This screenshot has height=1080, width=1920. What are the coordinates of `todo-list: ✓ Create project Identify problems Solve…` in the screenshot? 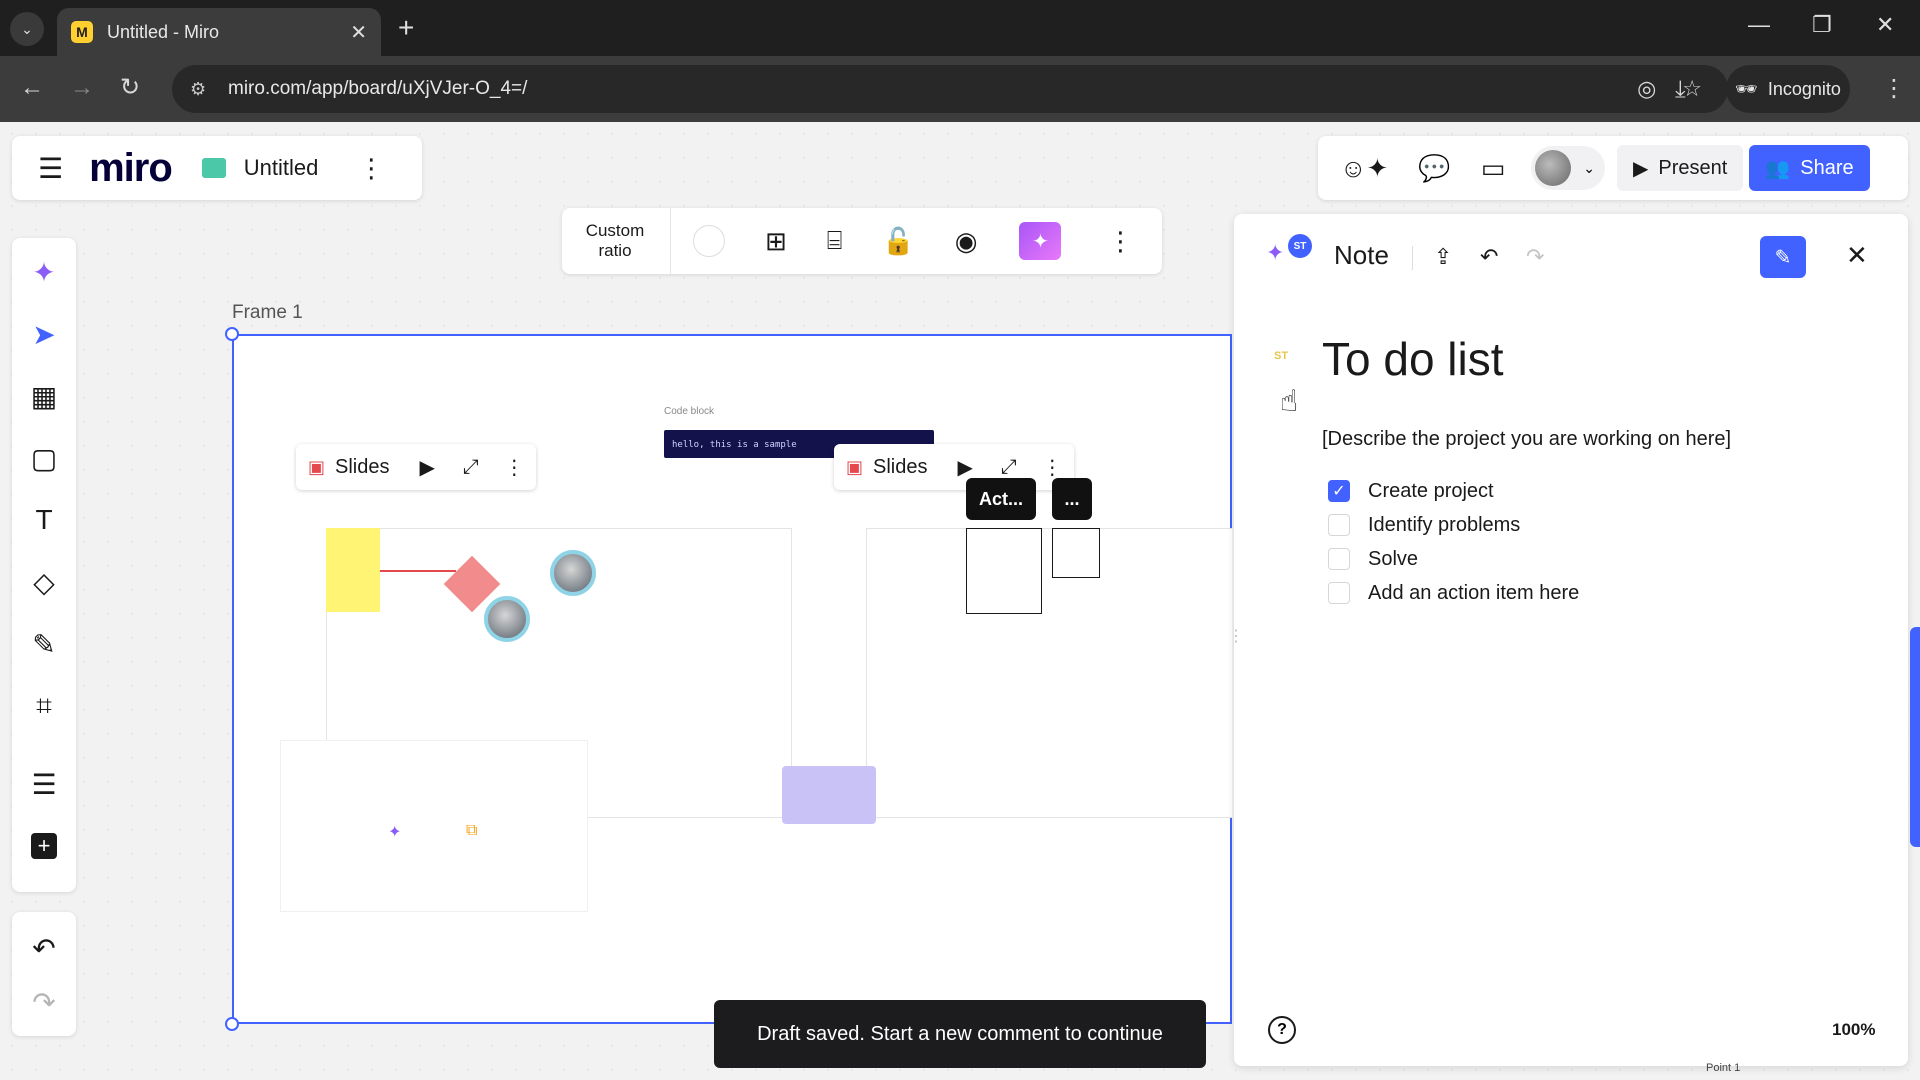 It's located at (1453, 542).